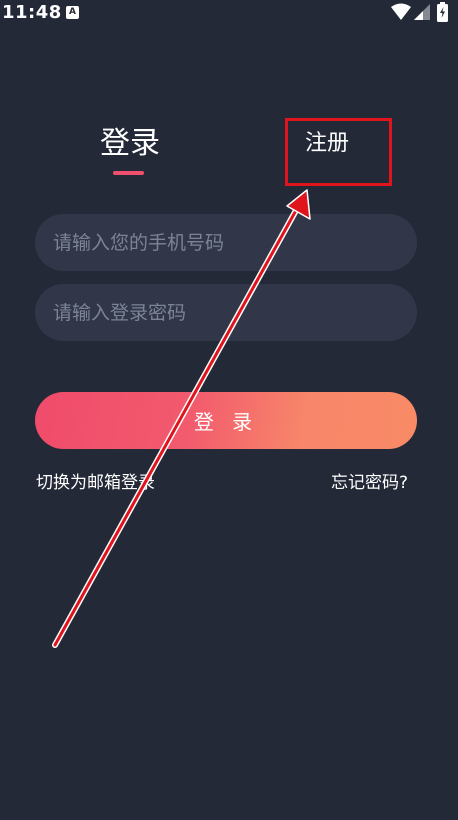  What do you see at coordinates (369, 483) in the screenshot?
I see `forgot-password-link: 忘记密码?` at bounding box center [369, 483].